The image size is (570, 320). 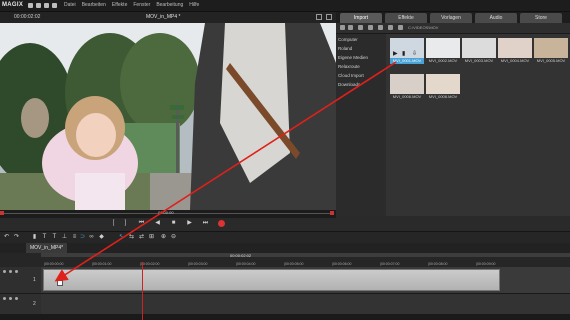 What do you see at coordinates (141, 223) in the screenshot?
I see `goto-start-icon: ⏮` at bounding box center [141, 223].